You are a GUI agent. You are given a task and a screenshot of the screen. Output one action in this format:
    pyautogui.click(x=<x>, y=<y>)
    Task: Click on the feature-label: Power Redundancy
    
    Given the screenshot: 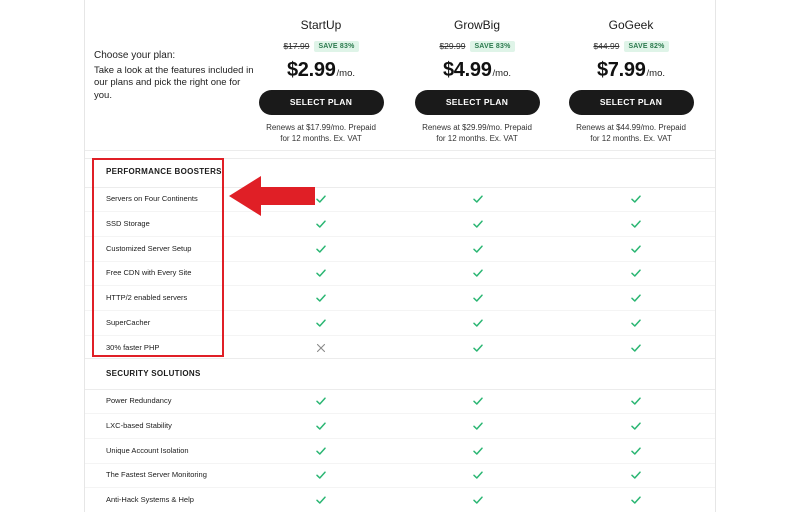 What is the action you would take?
    pyautogui.click(x=139, y=400)
    